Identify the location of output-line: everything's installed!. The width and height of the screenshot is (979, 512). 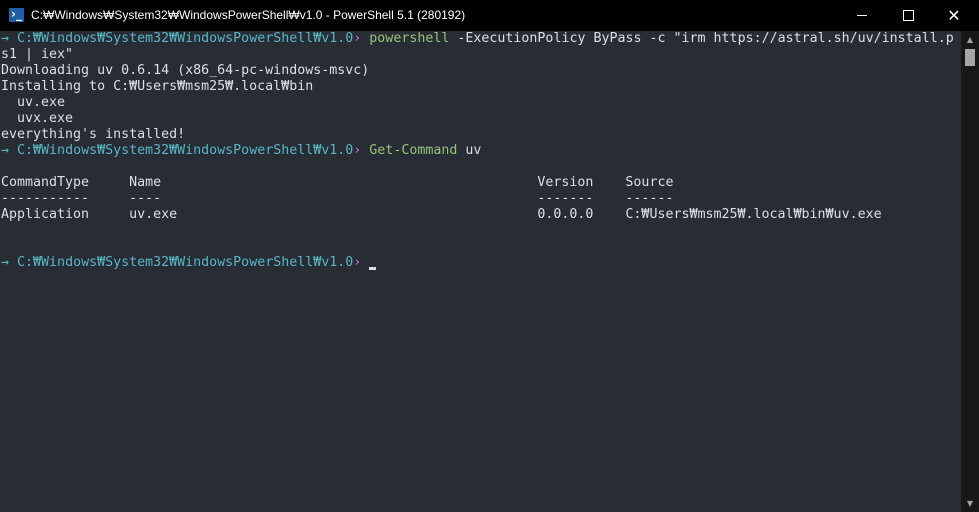
(93, 134).